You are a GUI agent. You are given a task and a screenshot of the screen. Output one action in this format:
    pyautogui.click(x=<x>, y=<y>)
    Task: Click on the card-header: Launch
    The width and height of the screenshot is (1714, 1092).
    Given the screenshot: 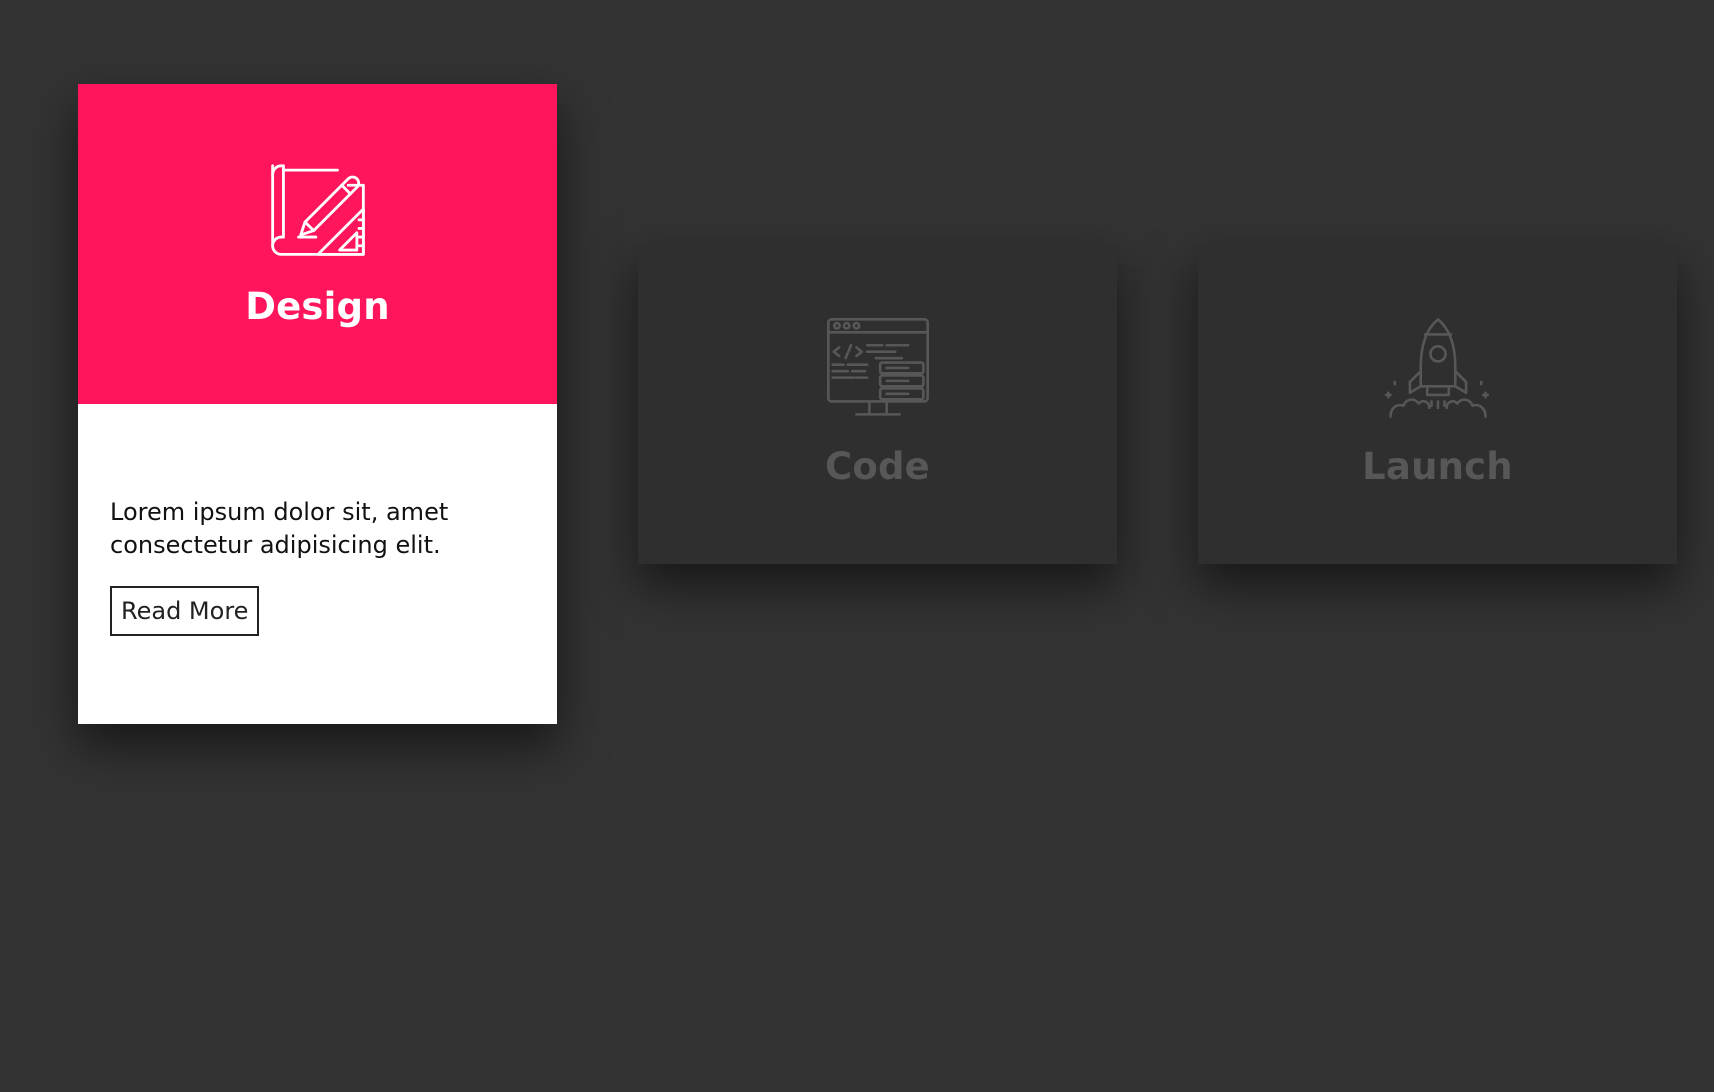 What is the action you would take?
    pyautogui.click(x=1437, y=404)
    